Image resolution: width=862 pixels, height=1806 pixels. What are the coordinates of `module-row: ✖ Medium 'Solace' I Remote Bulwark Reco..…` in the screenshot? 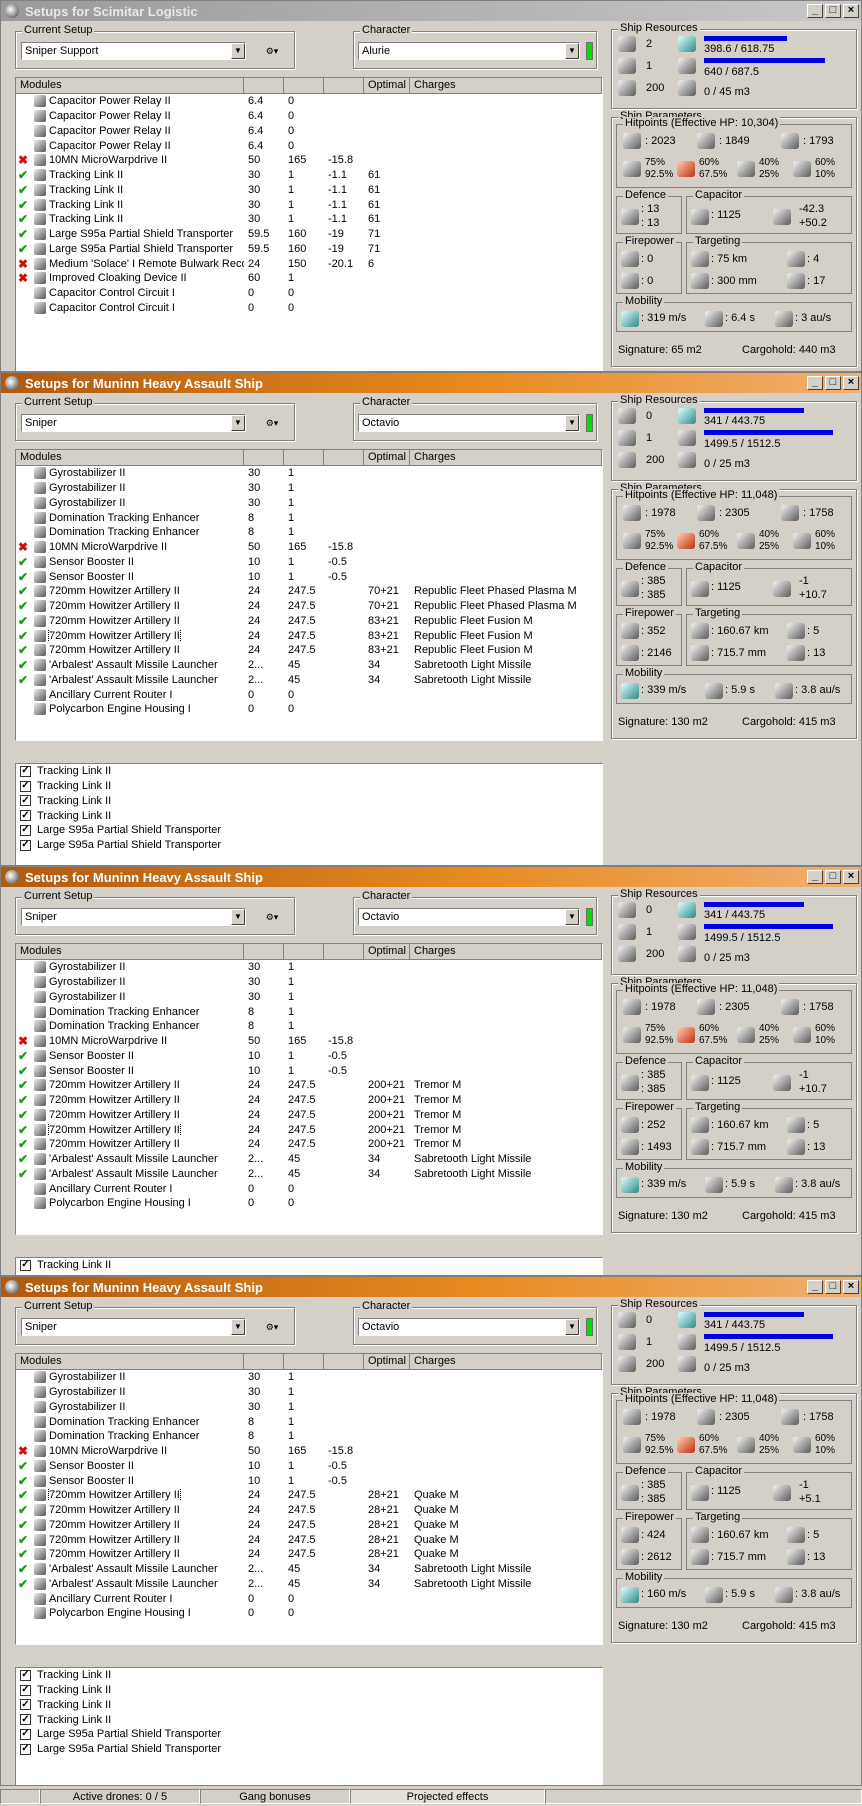 It's located at (309, 263).